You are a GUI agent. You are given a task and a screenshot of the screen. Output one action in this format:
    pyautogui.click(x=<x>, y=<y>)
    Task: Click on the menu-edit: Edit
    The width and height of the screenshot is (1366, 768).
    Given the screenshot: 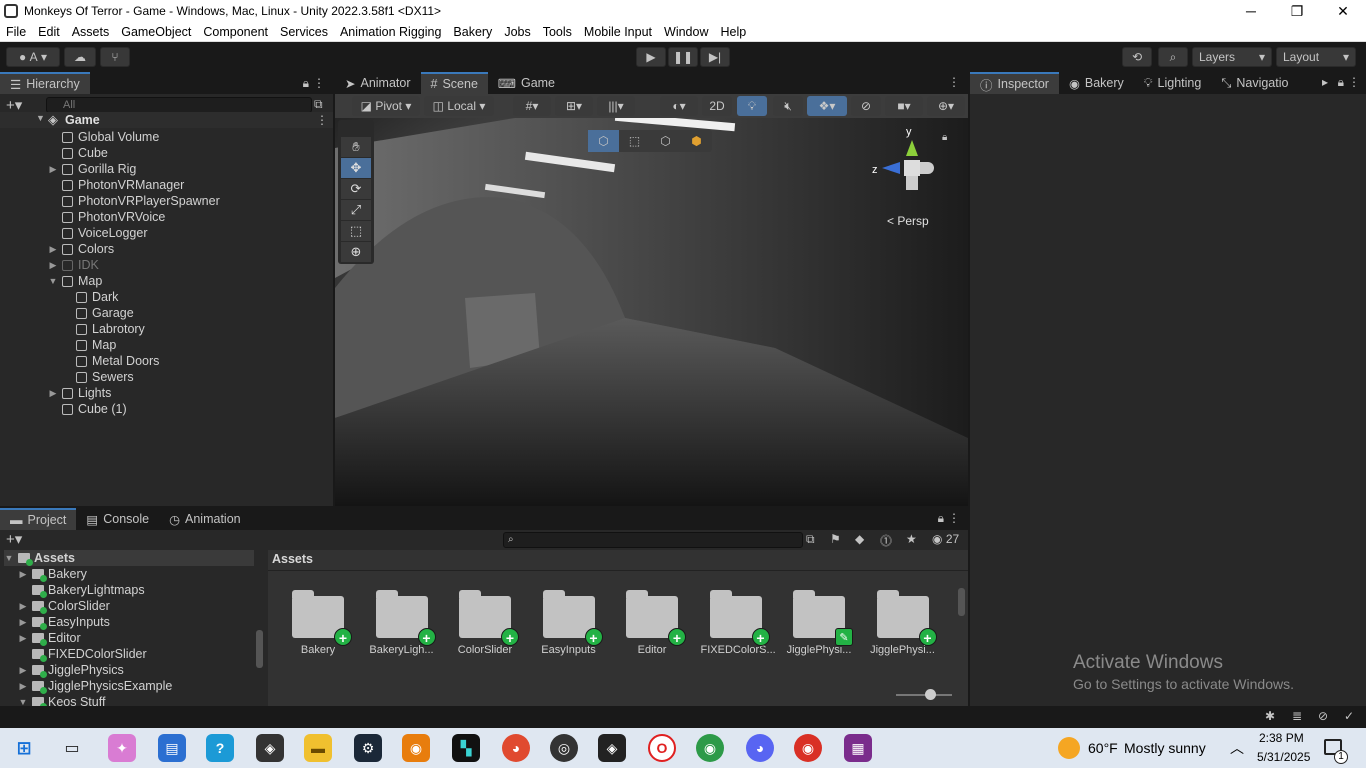 What is the action you would take?
    pyautogui.click(x=49, y=32)
    